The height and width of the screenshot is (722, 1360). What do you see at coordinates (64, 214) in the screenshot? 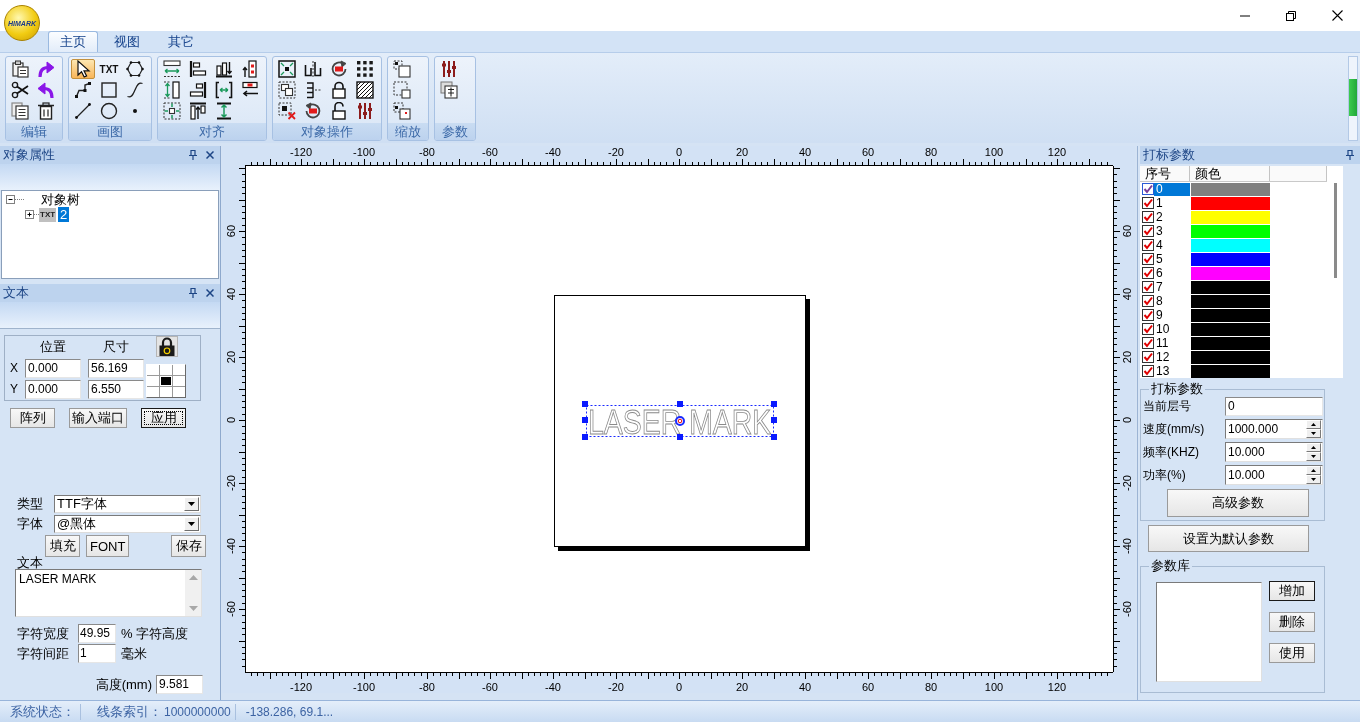
I see `tree-item: 2` at bounding box center [64, 214].